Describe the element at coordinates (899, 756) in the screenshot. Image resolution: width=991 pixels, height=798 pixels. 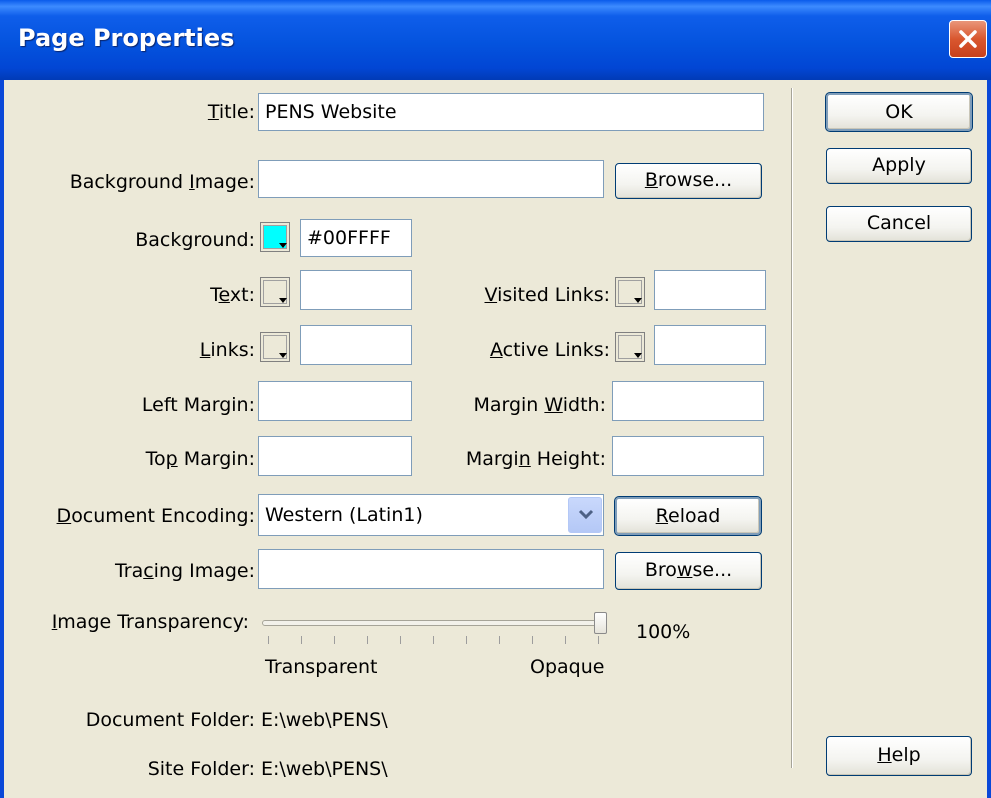
I see `help-button: Help` at that location.